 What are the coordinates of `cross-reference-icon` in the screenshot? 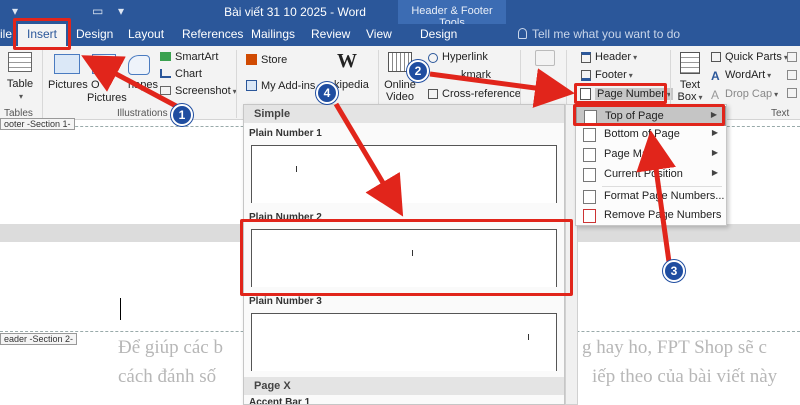 It's located at (433, 94).